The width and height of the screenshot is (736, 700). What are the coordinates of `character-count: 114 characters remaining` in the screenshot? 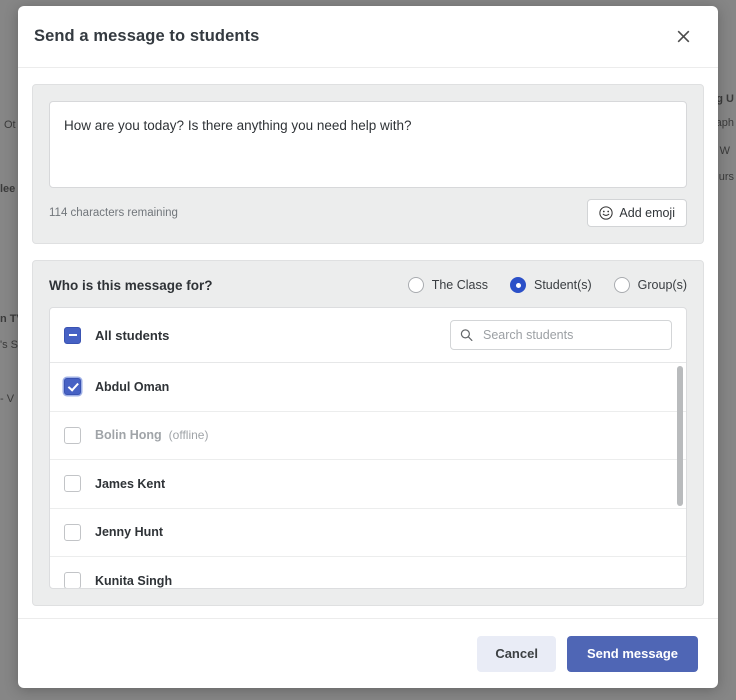 It's located at (113, 213).